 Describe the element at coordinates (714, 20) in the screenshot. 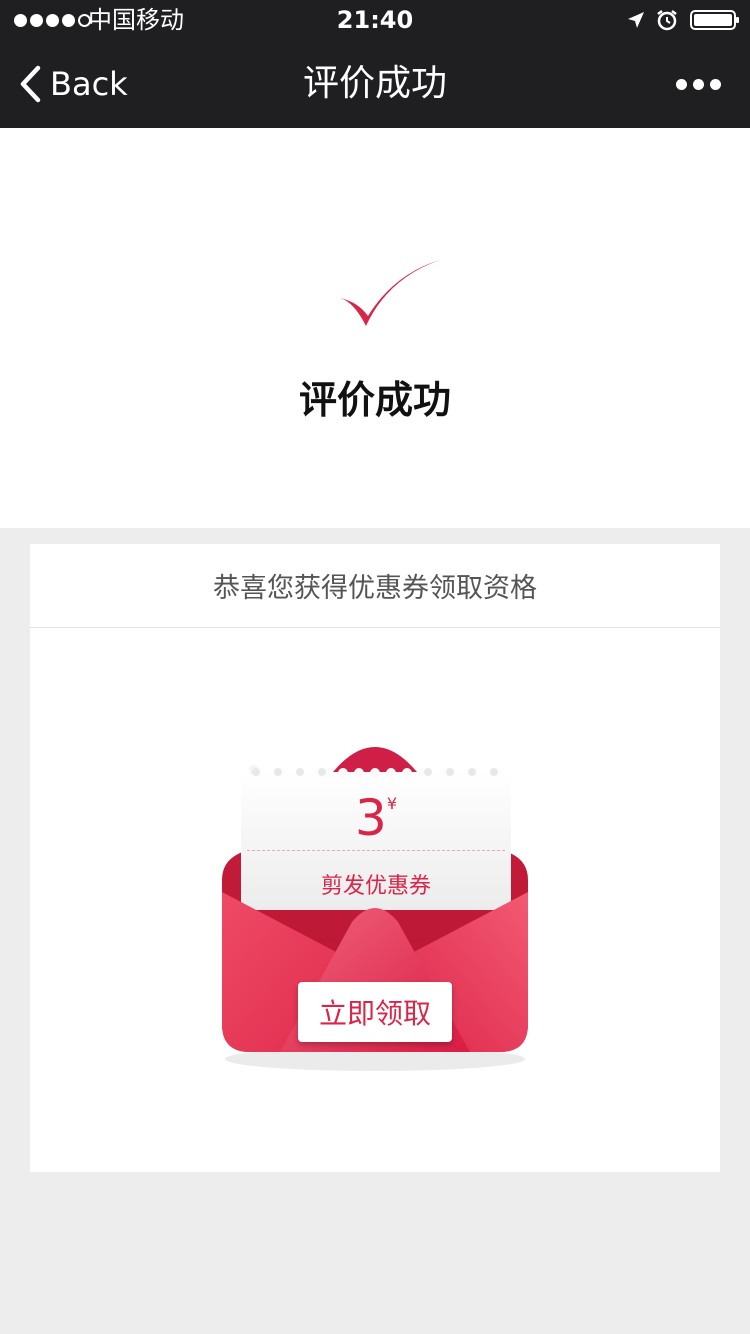

I see `battery-icon` at that location.